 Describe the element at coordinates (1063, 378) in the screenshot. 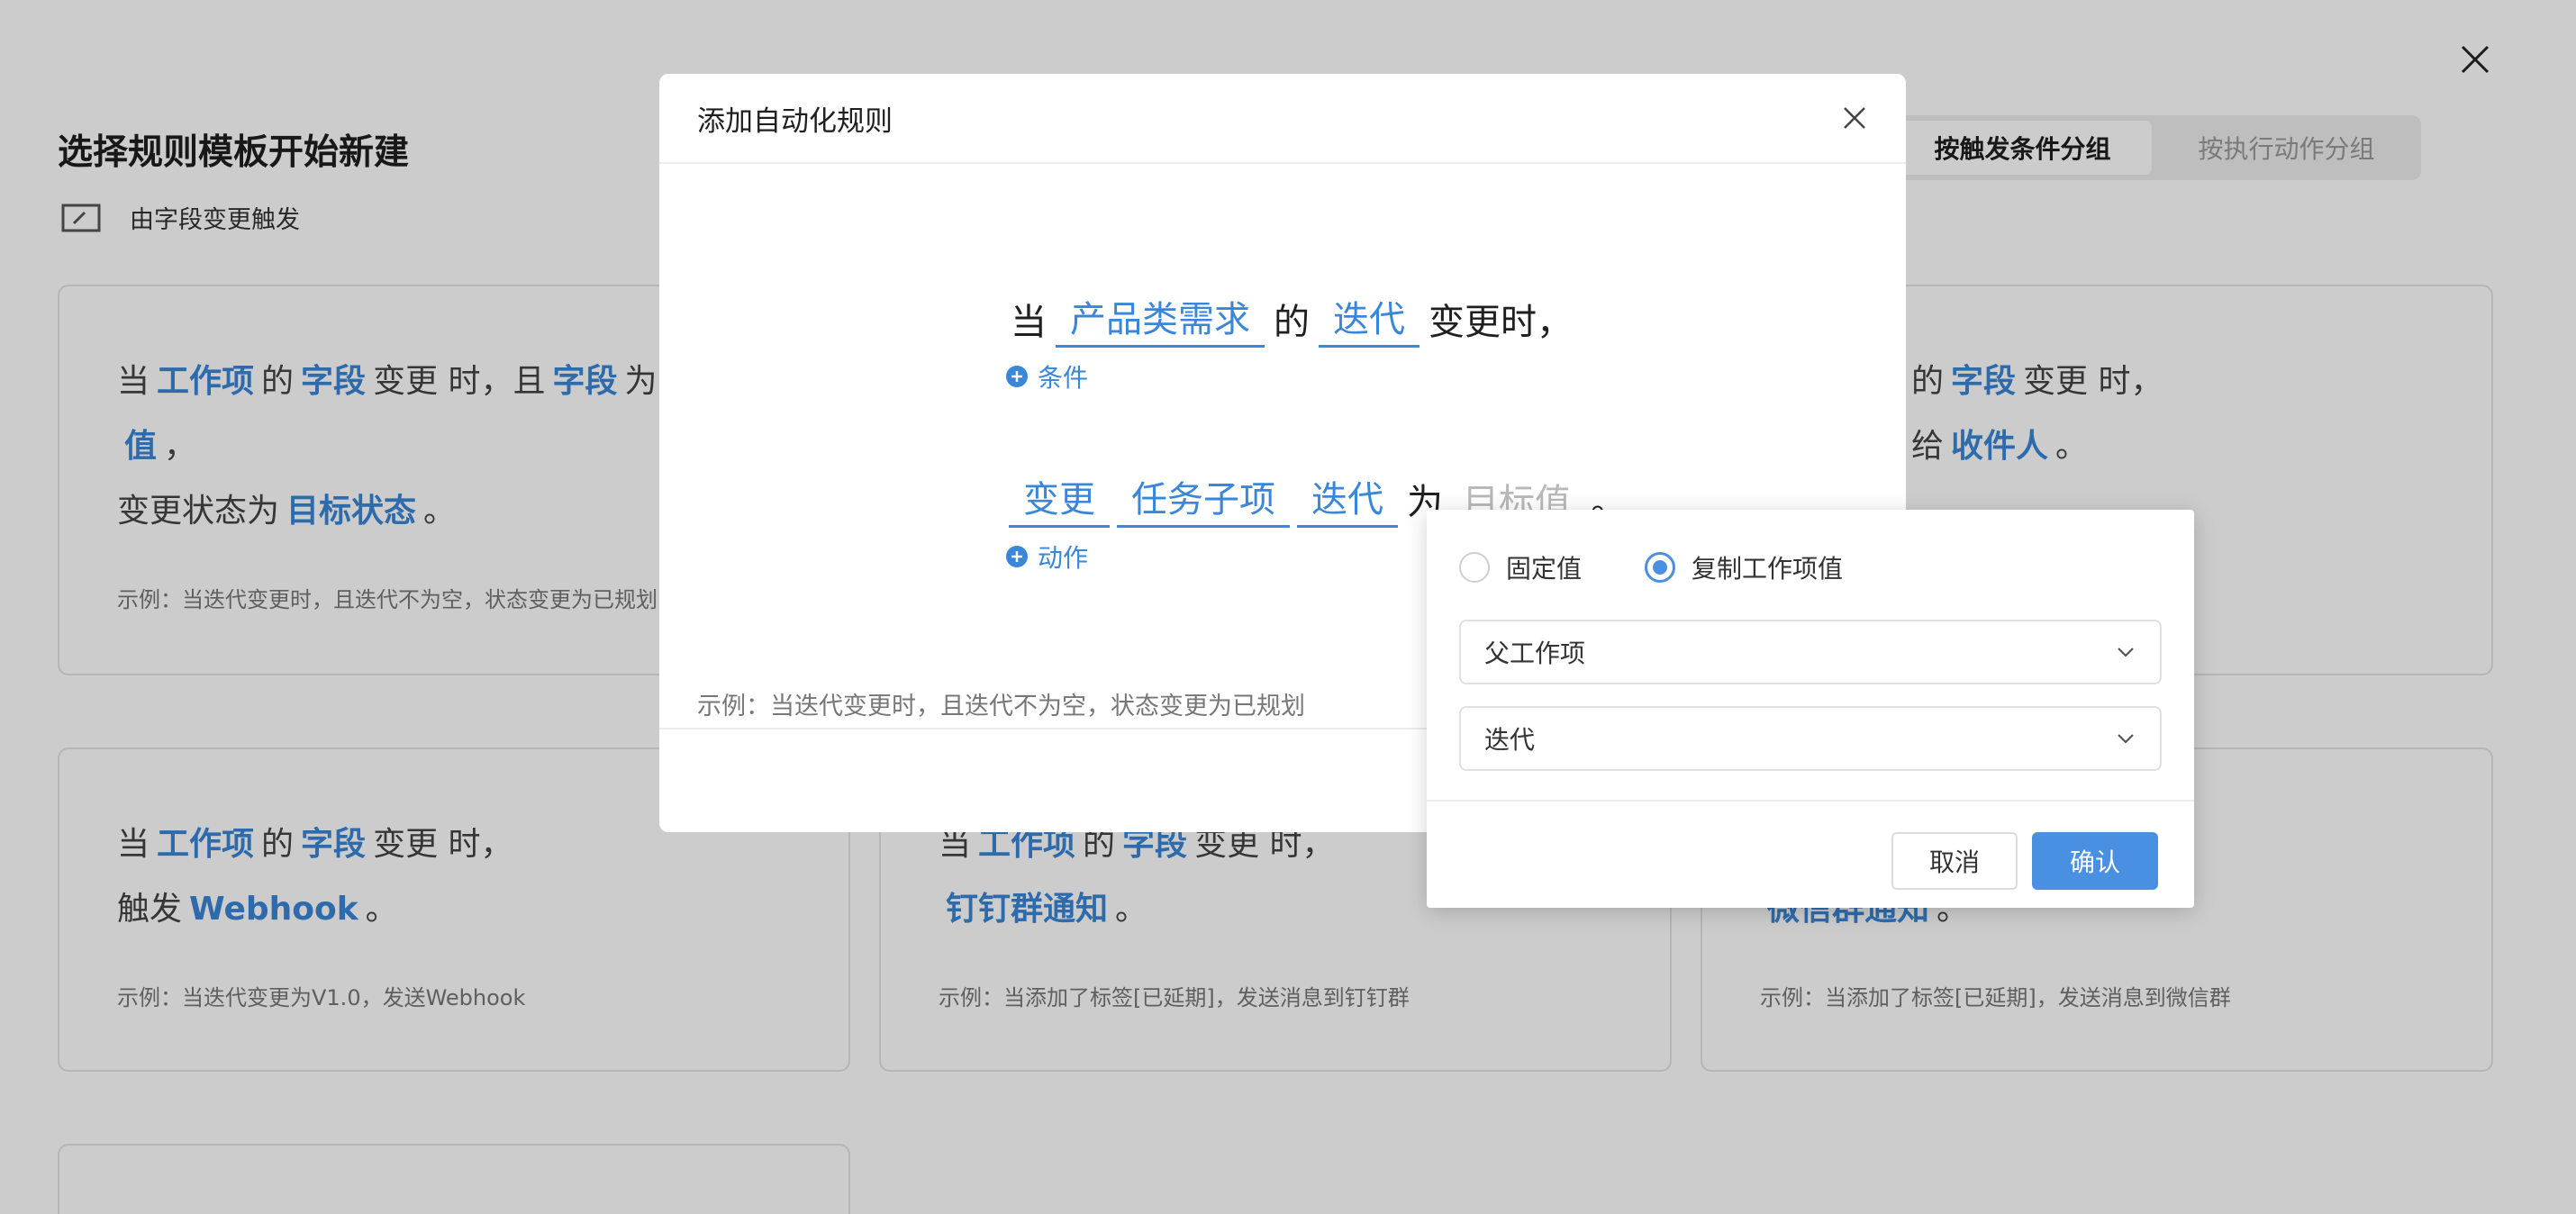

I see `add-condition-label: 条件` at that location.